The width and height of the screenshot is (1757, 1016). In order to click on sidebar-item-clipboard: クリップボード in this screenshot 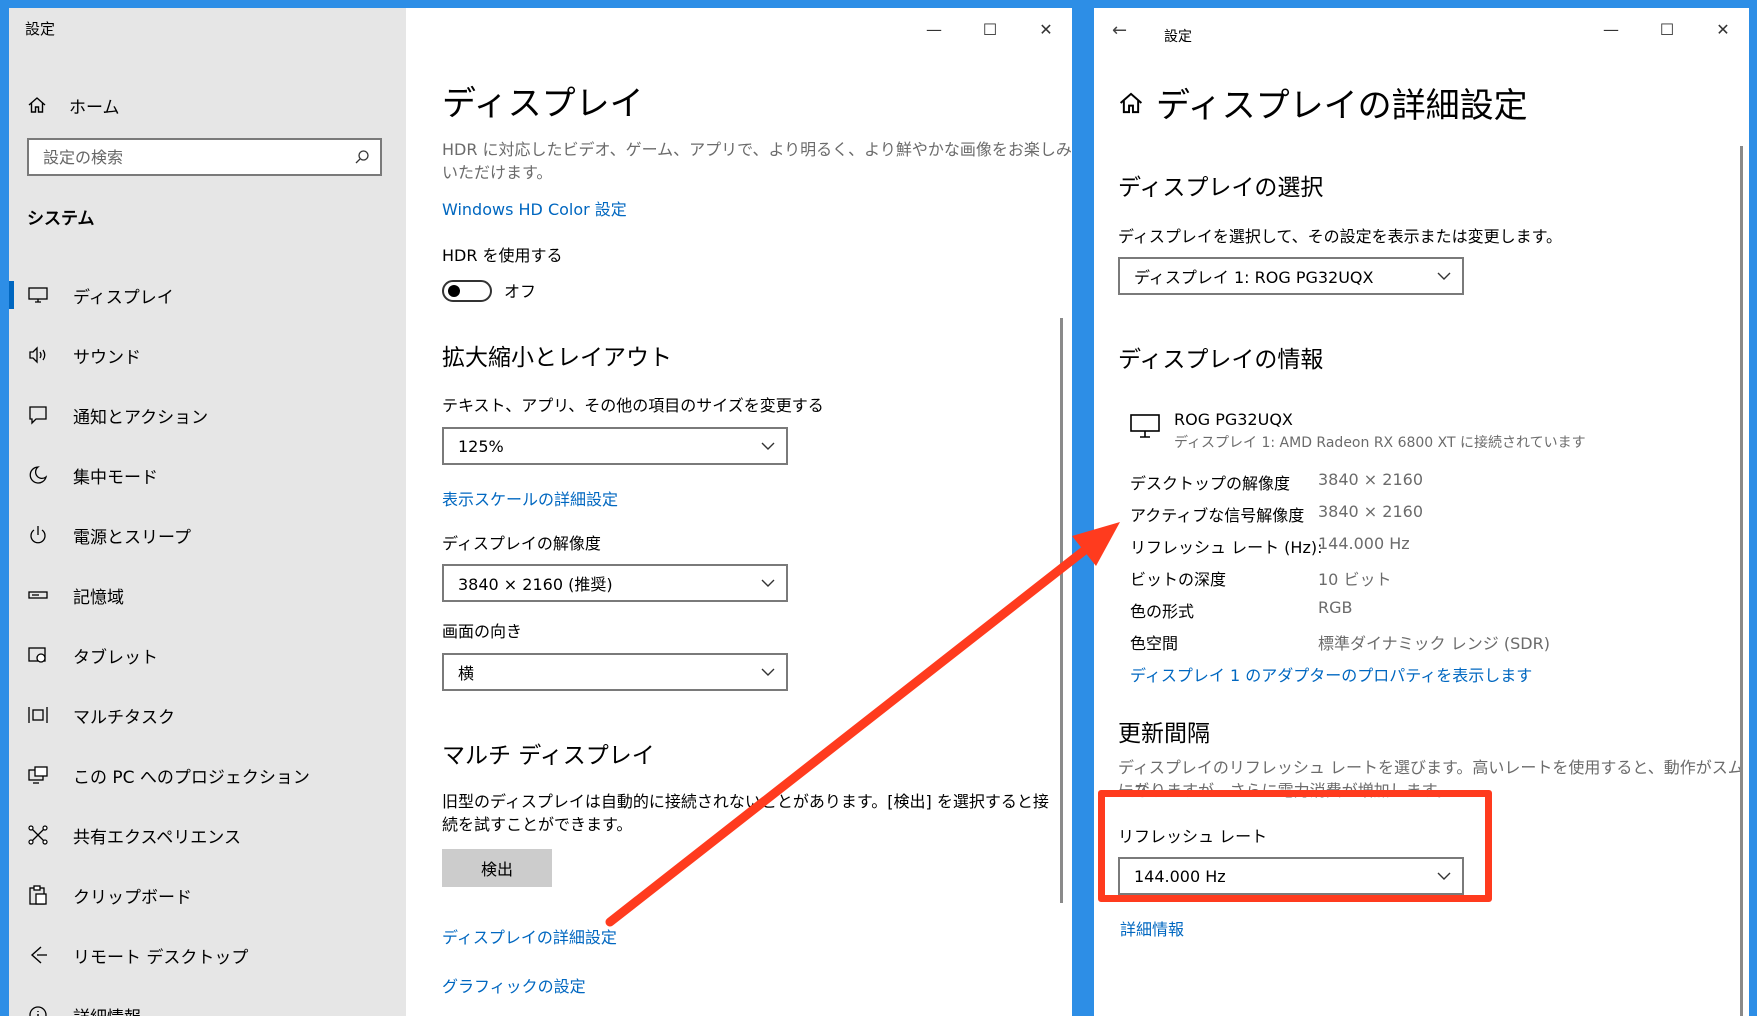, I will do `click(207, 895)`.